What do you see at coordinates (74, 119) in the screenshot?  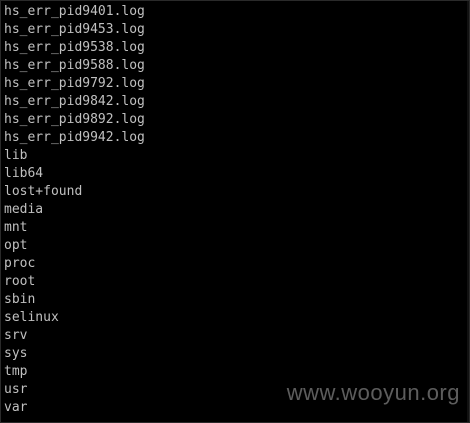 I see `listing-line: hs_err_pid9892.log` at bounding box center [74, 119].